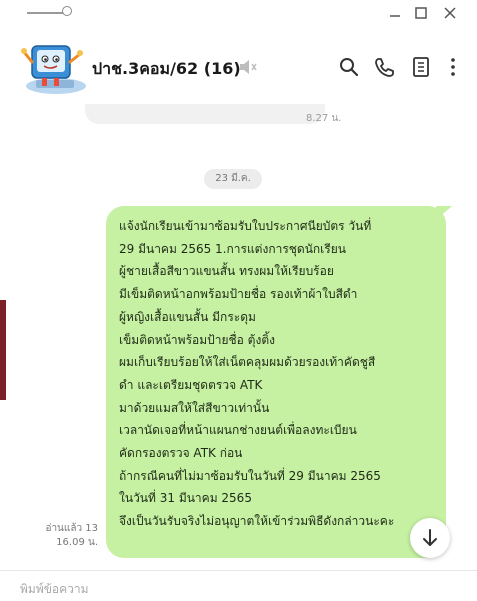 The height and width of the screenshot is (601, 477). I want to click on group-avatar, so click(53, 68).